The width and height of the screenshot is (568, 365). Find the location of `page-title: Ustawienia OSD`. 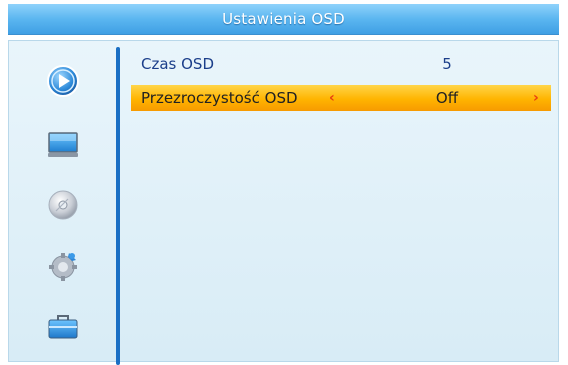

page-title: Ustawienia OSD is located at coordinates (283, 19).